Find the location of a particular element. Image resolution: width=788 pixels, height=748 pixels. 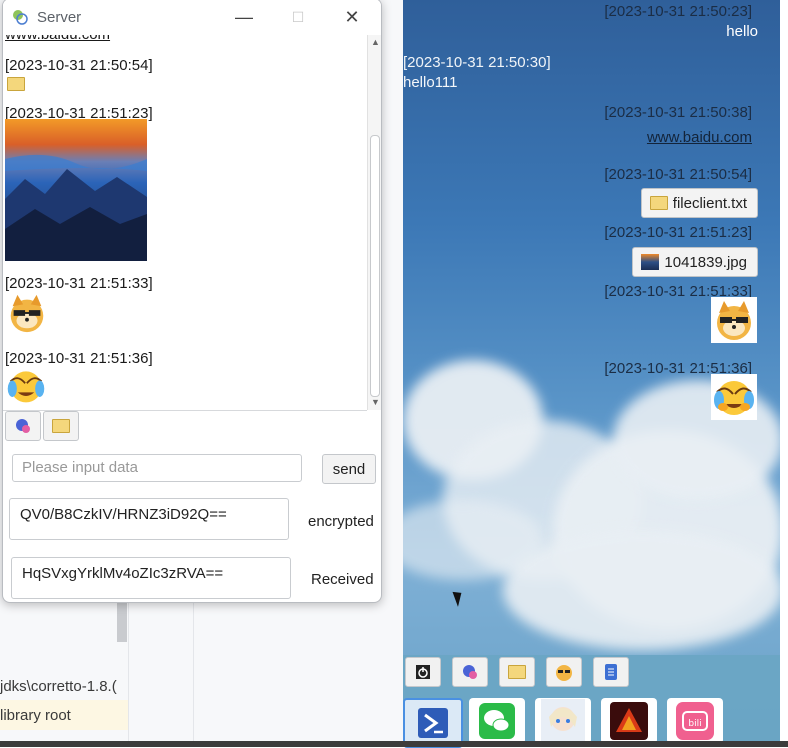

ide-scrollbar is located at coordinates (122, 621).